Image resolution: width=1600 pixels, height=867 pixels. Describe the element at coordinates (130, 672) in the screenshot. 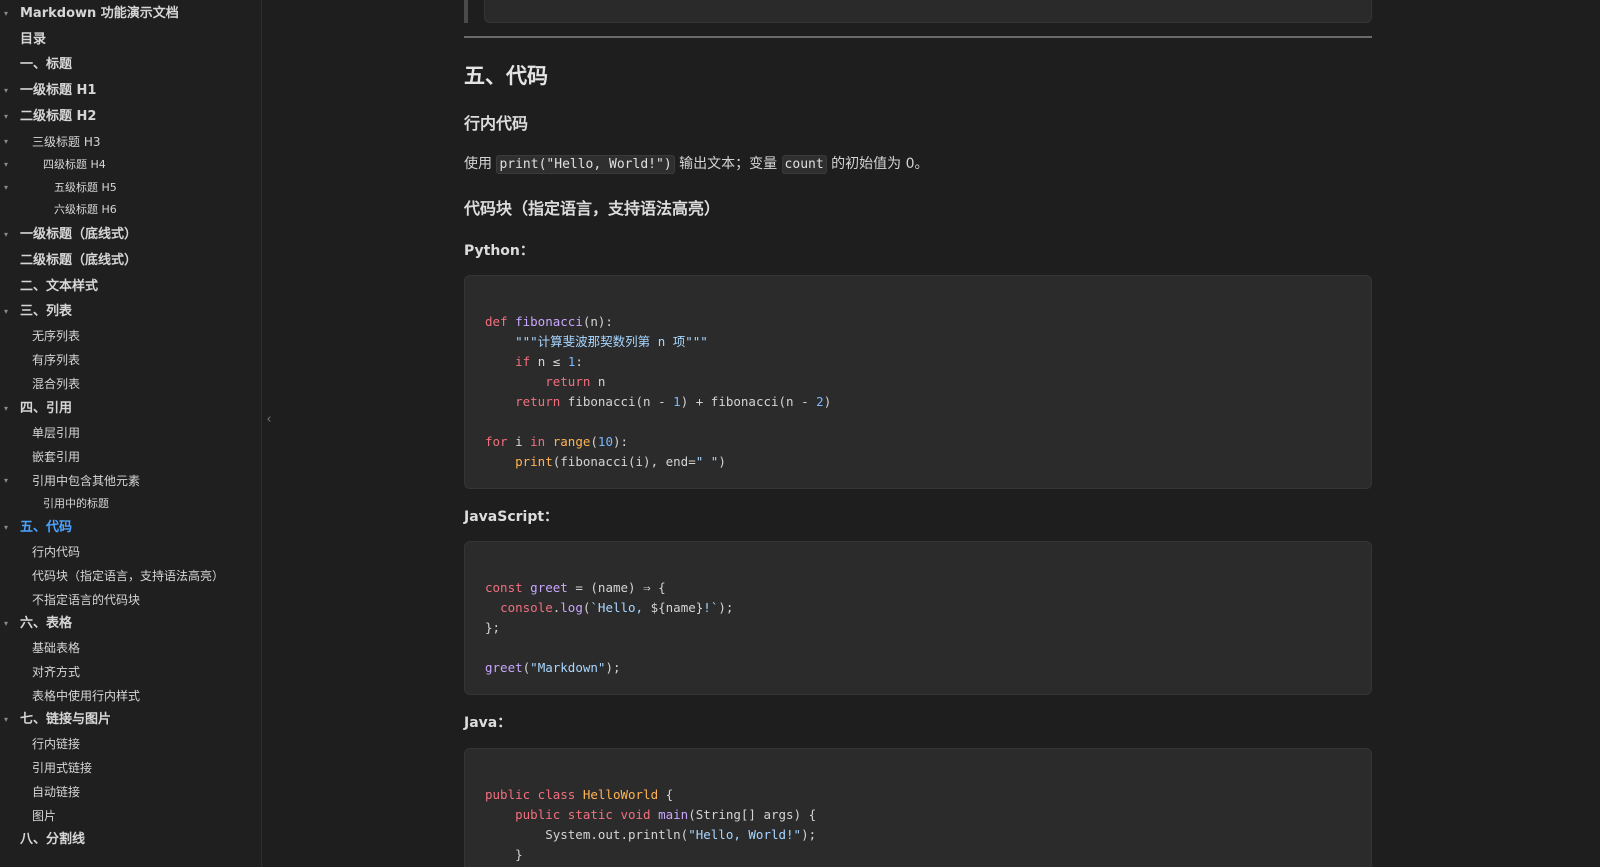

I see `outline-item: 对齐方式` at that location.